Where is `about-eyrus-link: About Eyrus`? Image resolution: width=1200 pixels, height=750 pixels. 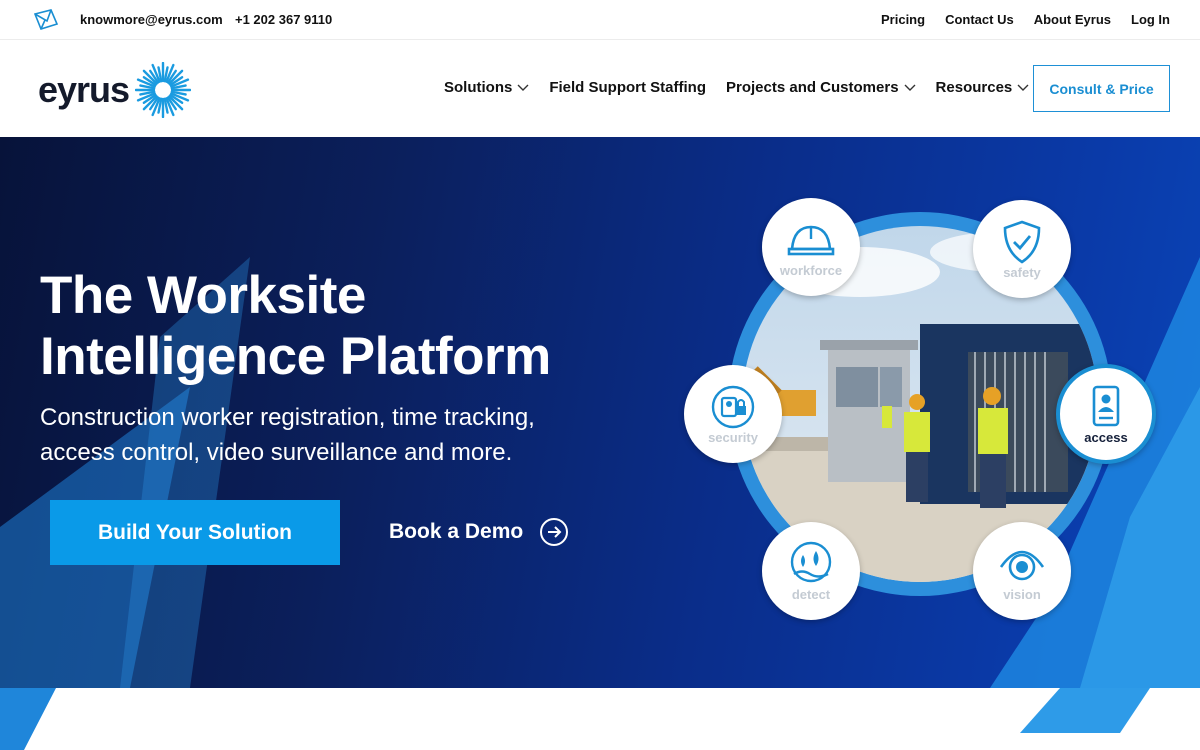 about-eyrus-link: About Eyrus is located at coordinates (1072, 19).